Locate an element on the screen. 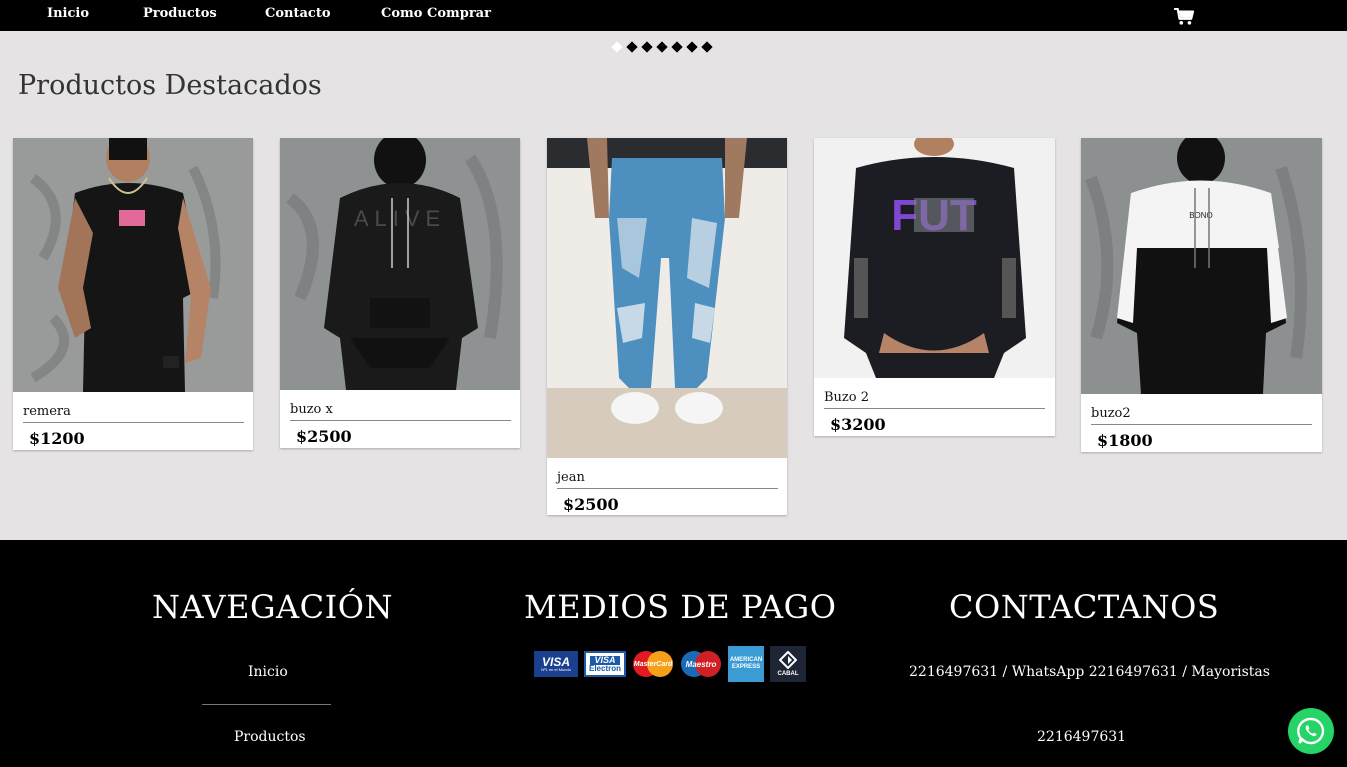  nav-link-contacto: Contacto is located at coordinates (298, 13).